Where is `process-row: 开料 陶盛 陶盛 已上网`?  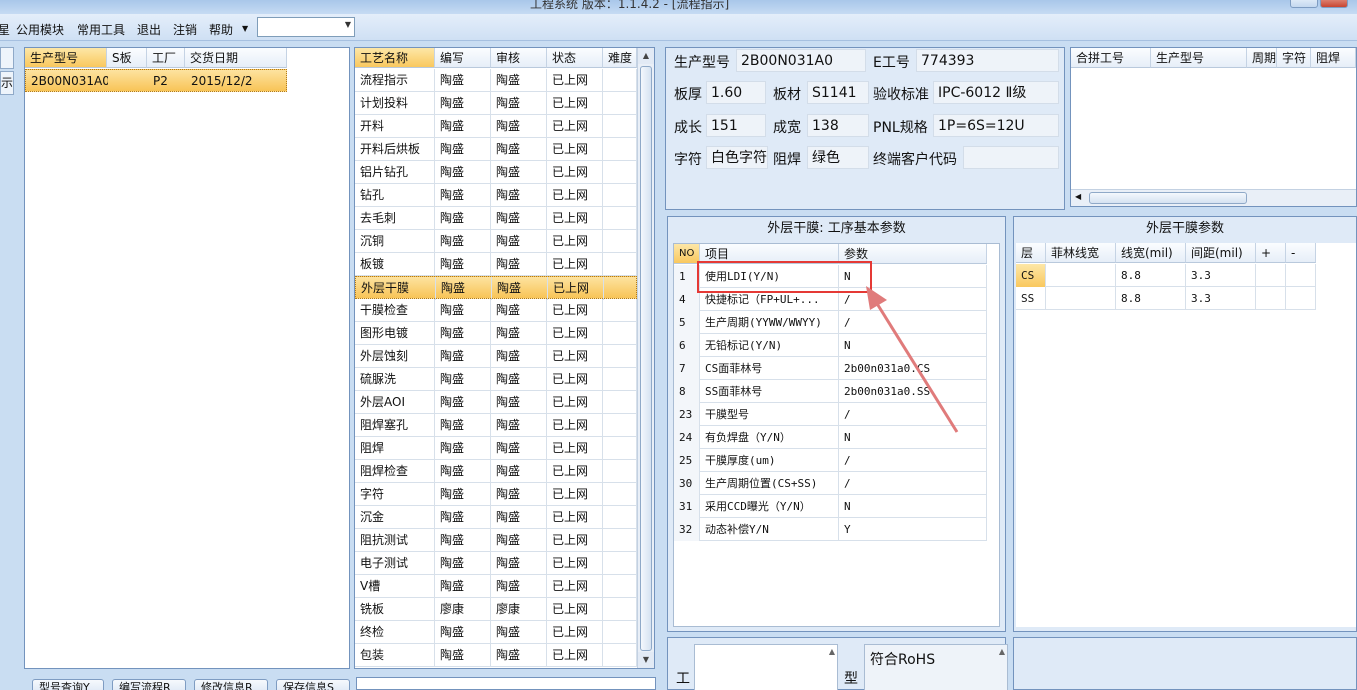 process-row: 开料 陶盛 陶盛 已上网 is located at coordinates (496, 126).